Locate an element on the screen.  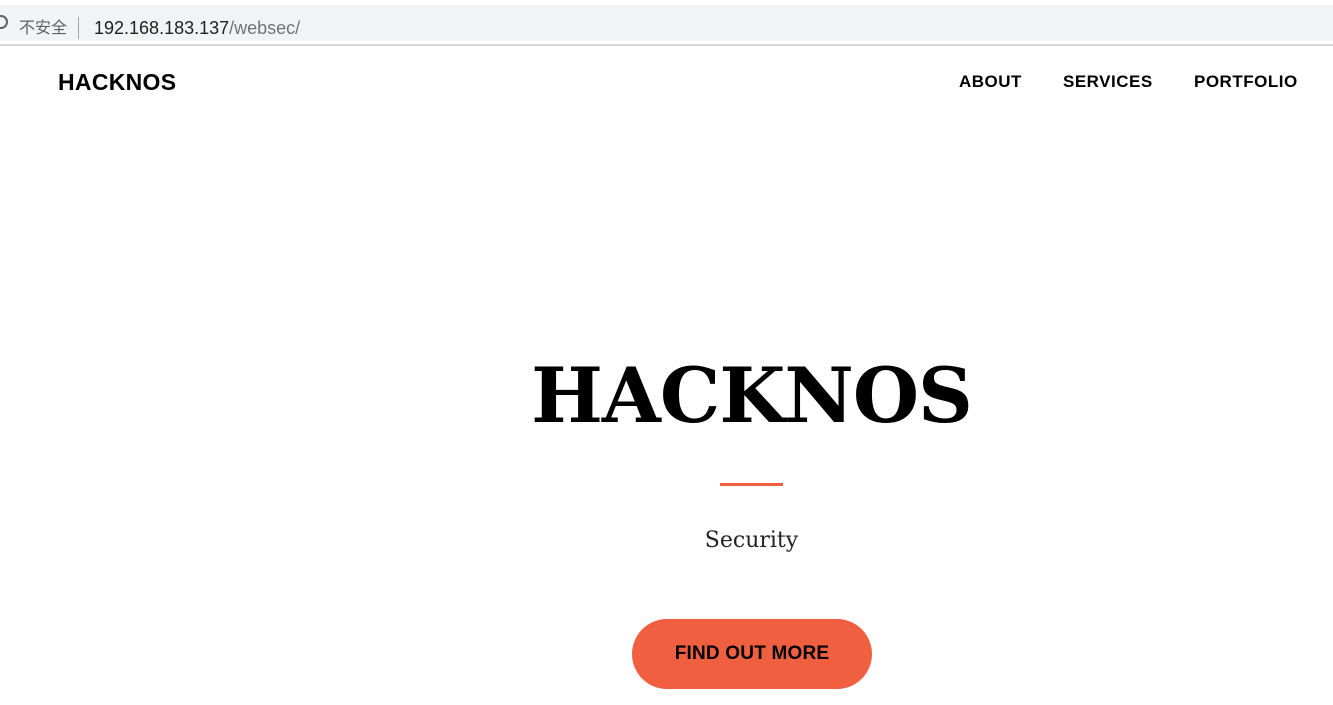
nav-link-portfolio: PORTFOLIO is located at coordinates (1246, 82).